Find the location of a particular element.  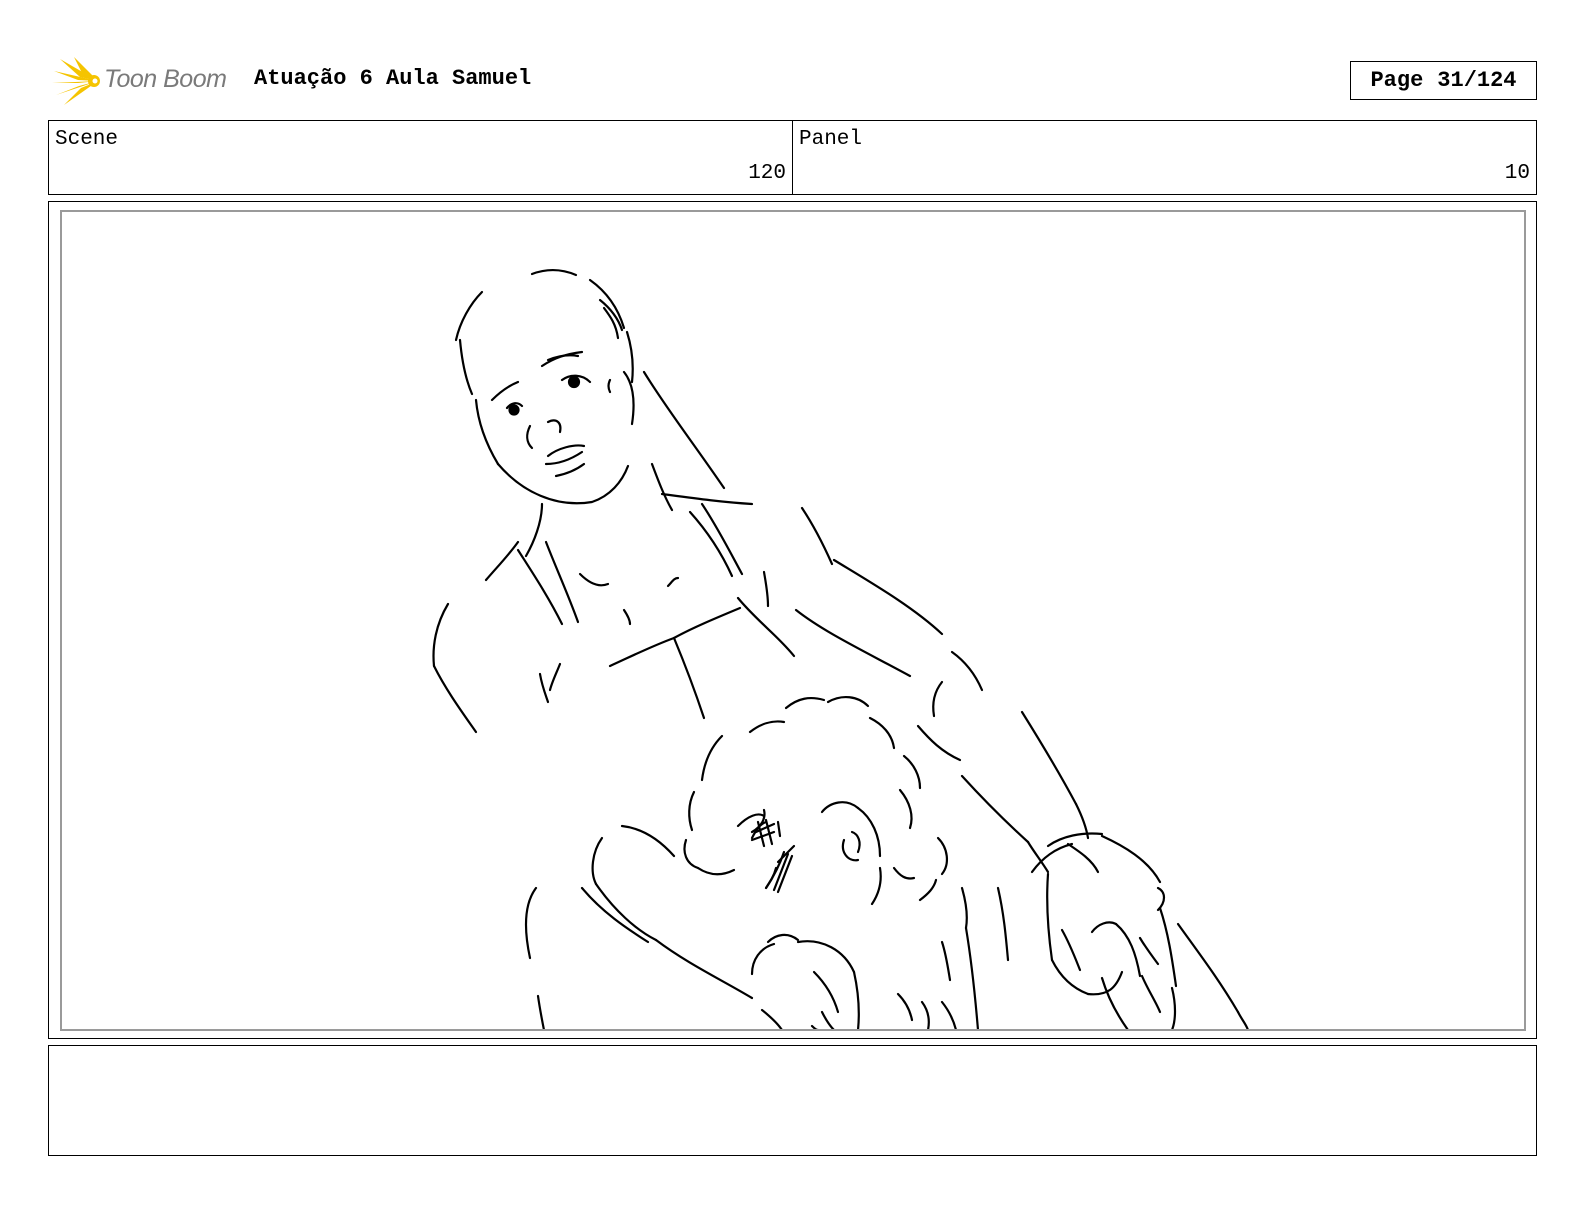

document-title: Atuação 6 Aula Samuel is located at coordinates (393, 78).